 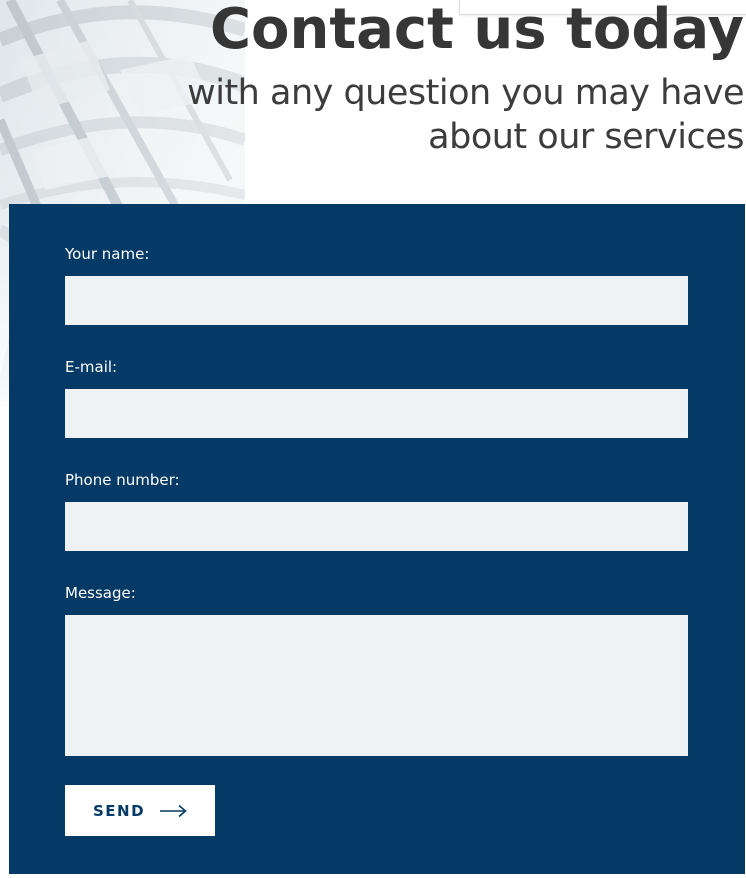 What do you see at coordinates (119, 810) in the screenshot?
I see `send-button-label: SEND` at bounding box center [119, 810].